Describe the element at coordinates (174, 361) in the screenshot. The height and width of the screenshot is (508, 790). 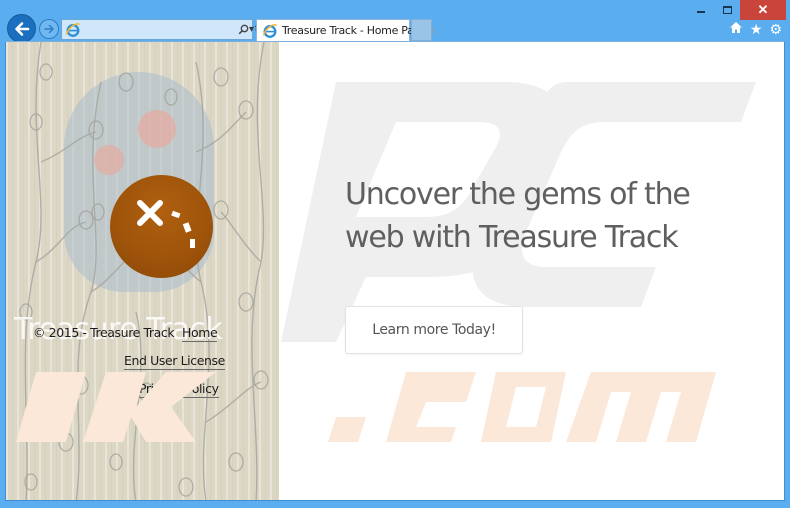
I see `eula-link: End User License` at that location.